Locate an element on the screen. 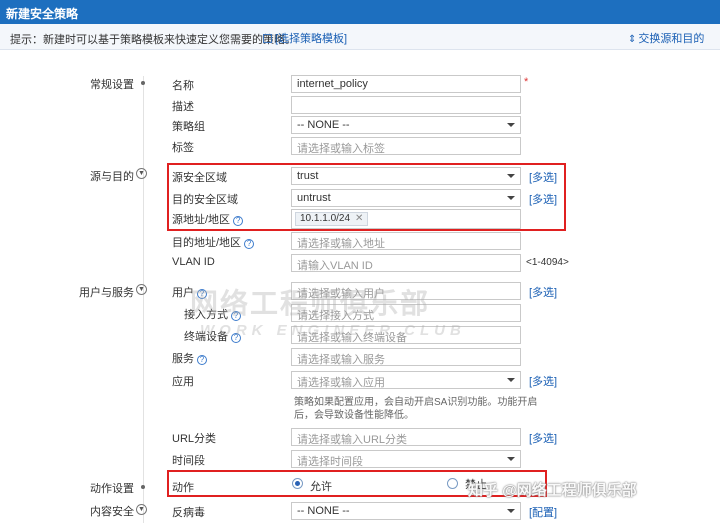 The height and width of the screenshot is (523, 720). time-range-select: 请选择时间段 is located at coordinates (406, 459).